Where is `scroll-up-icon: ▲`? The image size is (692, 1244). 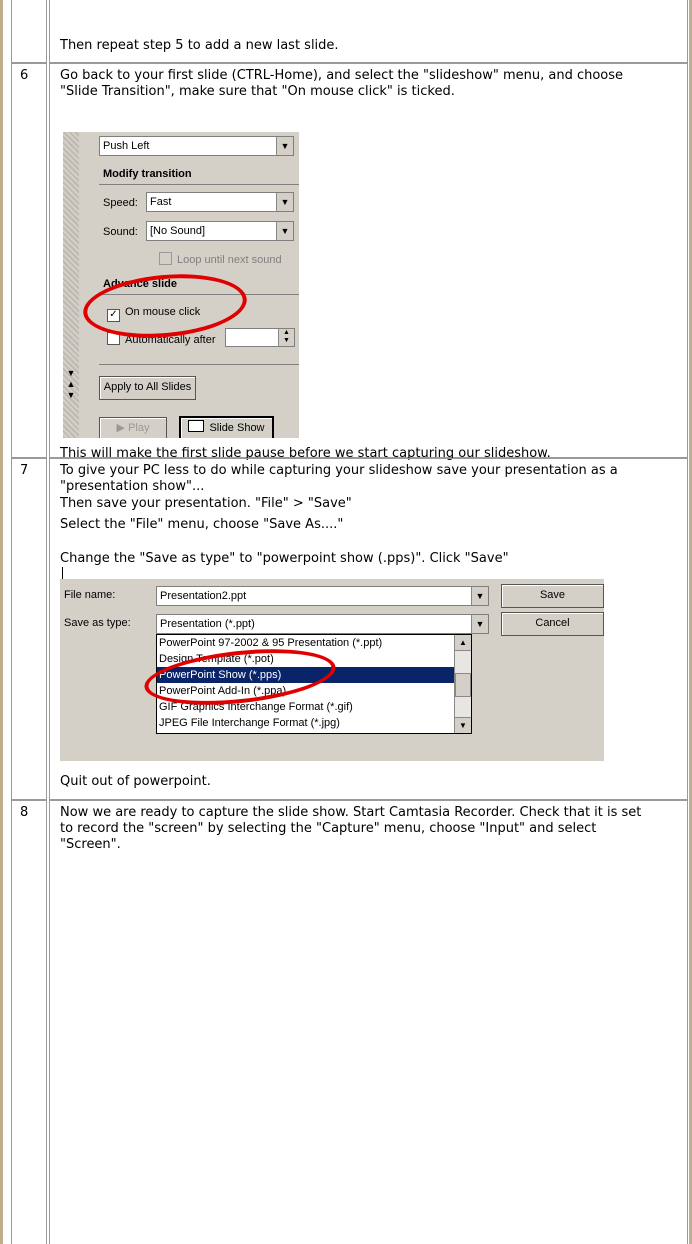 scroll-up-icon: ▲ is located at coordinates (463, 643).